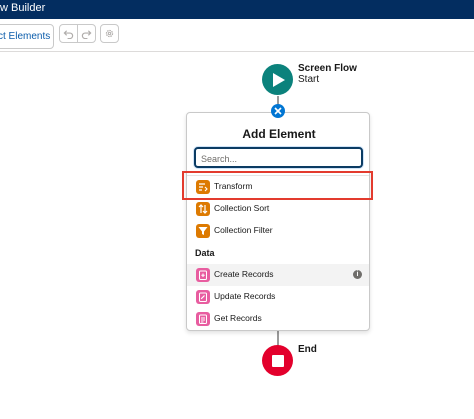  I want to click on element-item-get-records: Get Records, so click(278, 319).